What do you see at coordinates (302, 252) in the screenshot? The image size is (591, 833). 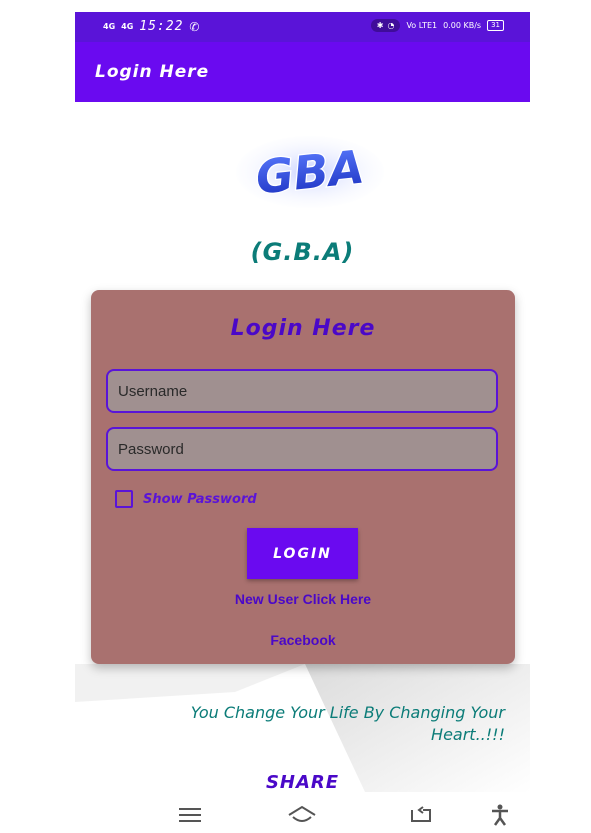 I see `app-subtitle: (G.B.A)` at bounding box center [302, 252].